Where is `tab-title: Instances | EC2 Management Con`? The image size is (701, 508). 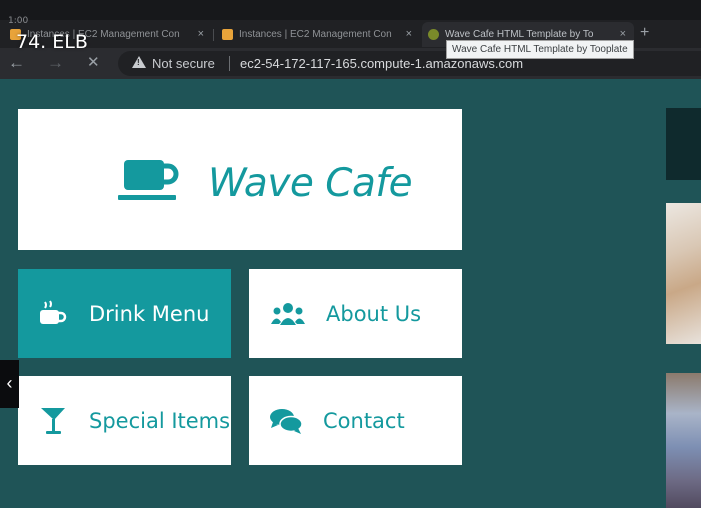
tab-title: Instances | EC2 Management Con is located at coordinates (315, 34).